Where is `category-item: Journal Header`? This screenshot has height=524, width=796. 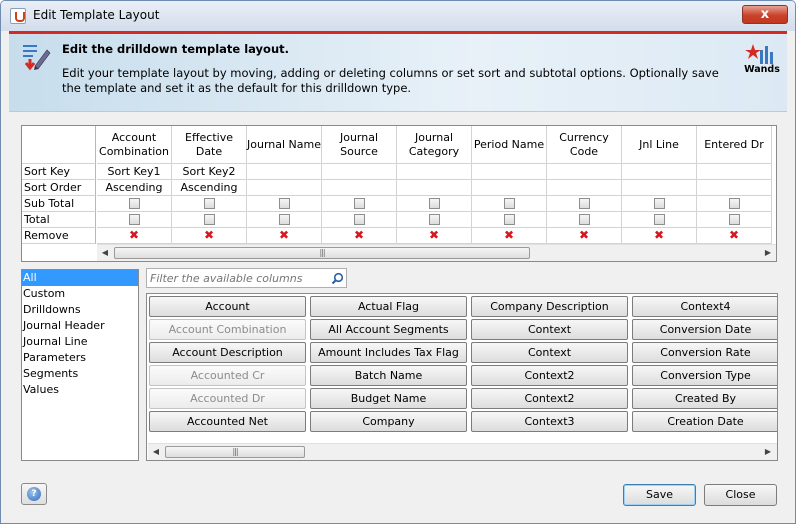 category-item: Journal Header is located at coordinates (80, 326).